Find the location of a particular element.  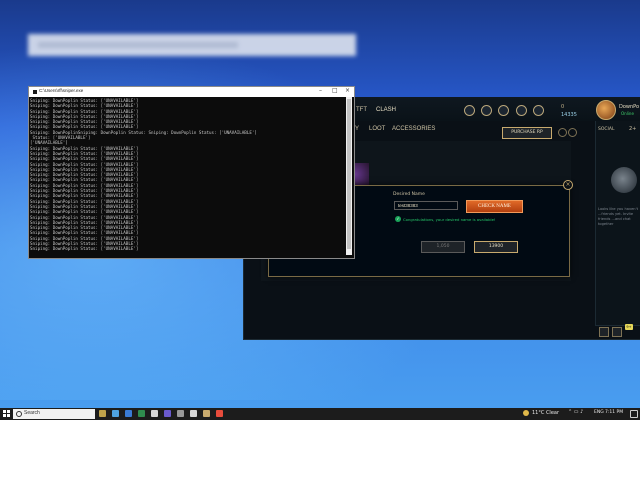

taskbar-app-vs-icon is located at coordinates (167, 413).